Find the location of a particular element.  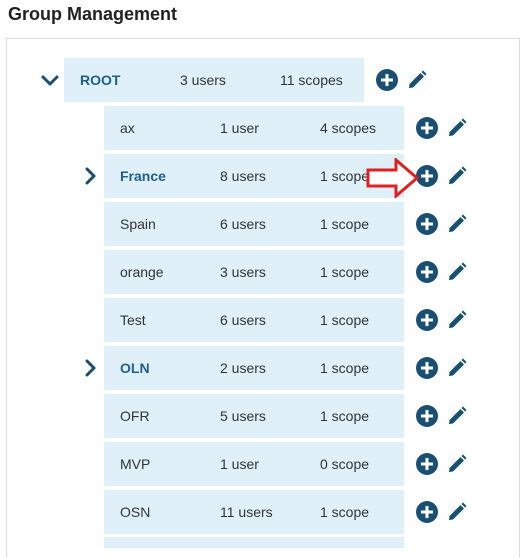

tree-row-root: ROOT 3 users 11 scopes is located at coordinates (263, 80).